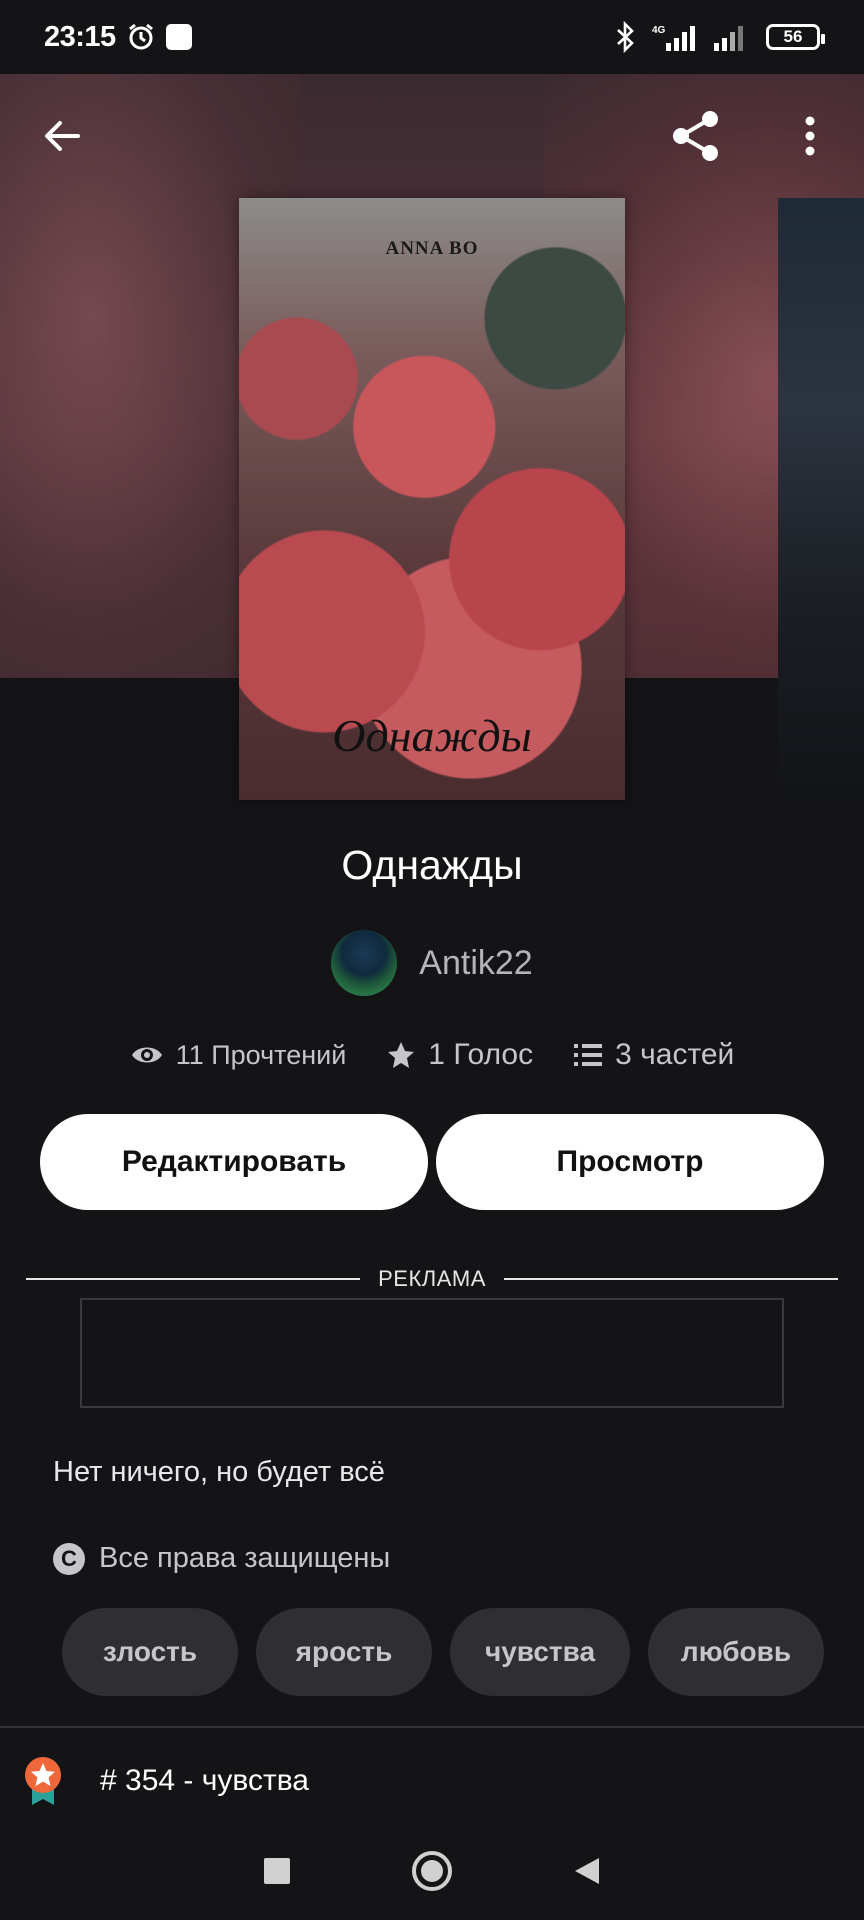 This screenshot has width=864, height=1920. What do you see at coordinates (736, 1652) in the screenshot?
I see `tag-chip: любовь` at bounding box center [736, 1652].